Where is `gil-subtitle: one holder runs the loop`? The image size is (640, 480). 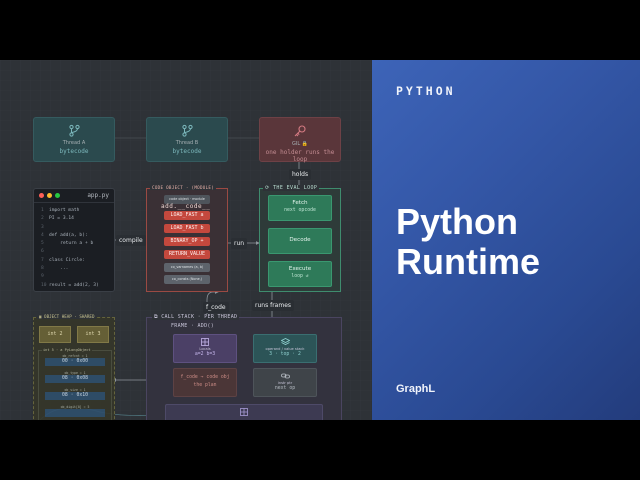 gil-subtitle: one holder runs the loop is located at coordinates (300, 156).